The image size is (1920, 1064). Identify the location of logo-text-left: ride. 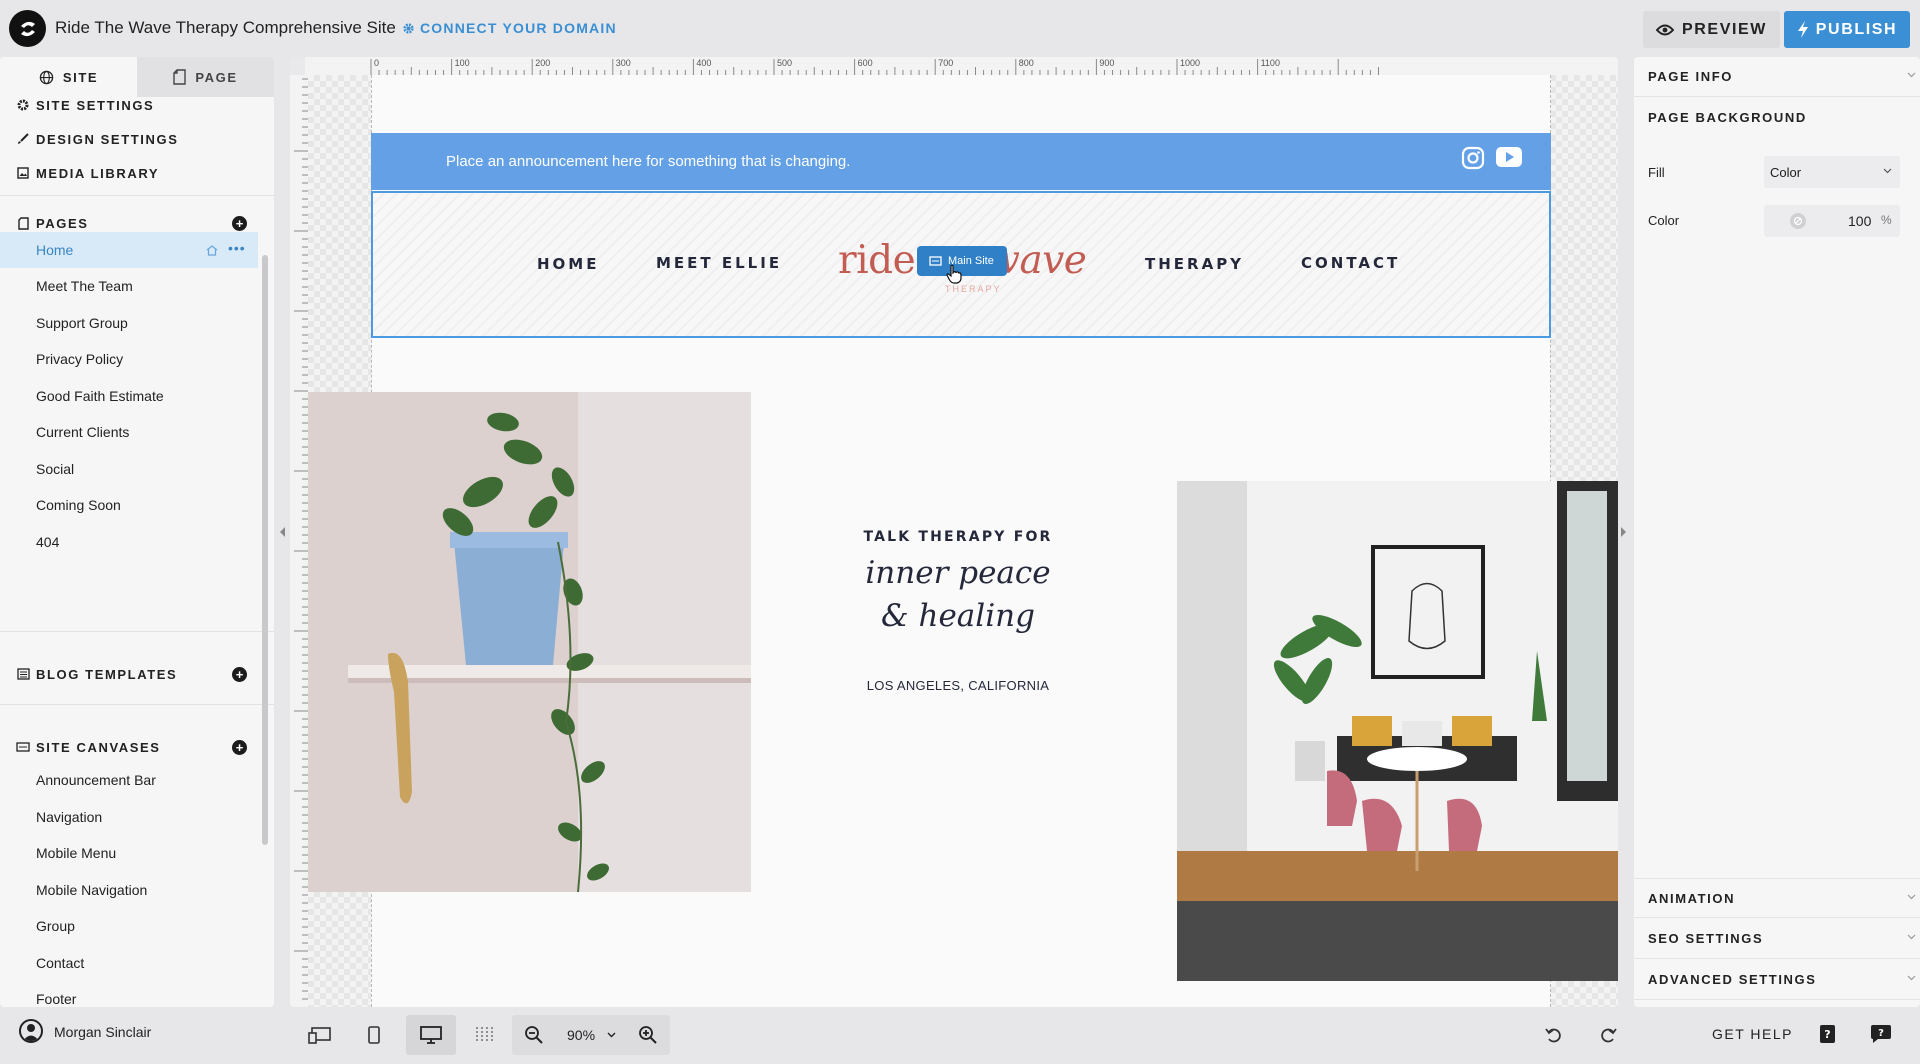
(877, 260).